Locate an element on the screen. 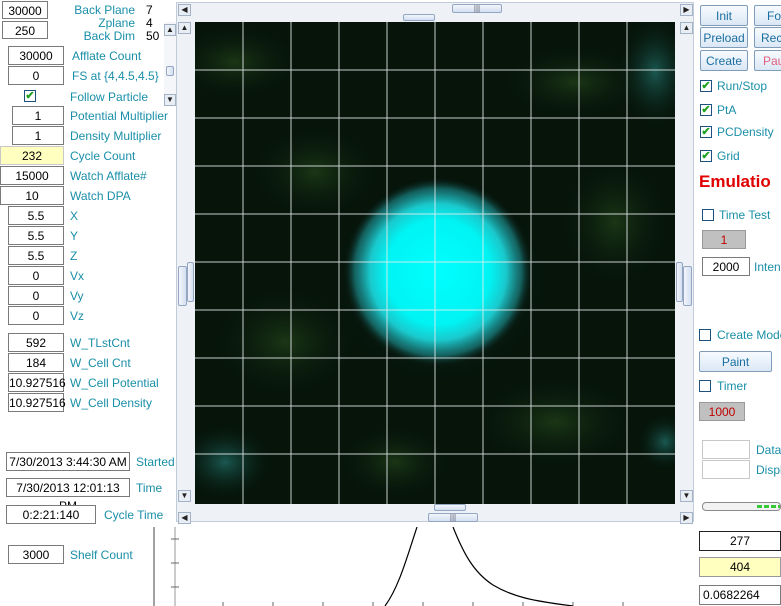 The height and width of the screenshot is (606, 781). right-scroll-up-icon: ▲ is located at coordinates (686, 28).